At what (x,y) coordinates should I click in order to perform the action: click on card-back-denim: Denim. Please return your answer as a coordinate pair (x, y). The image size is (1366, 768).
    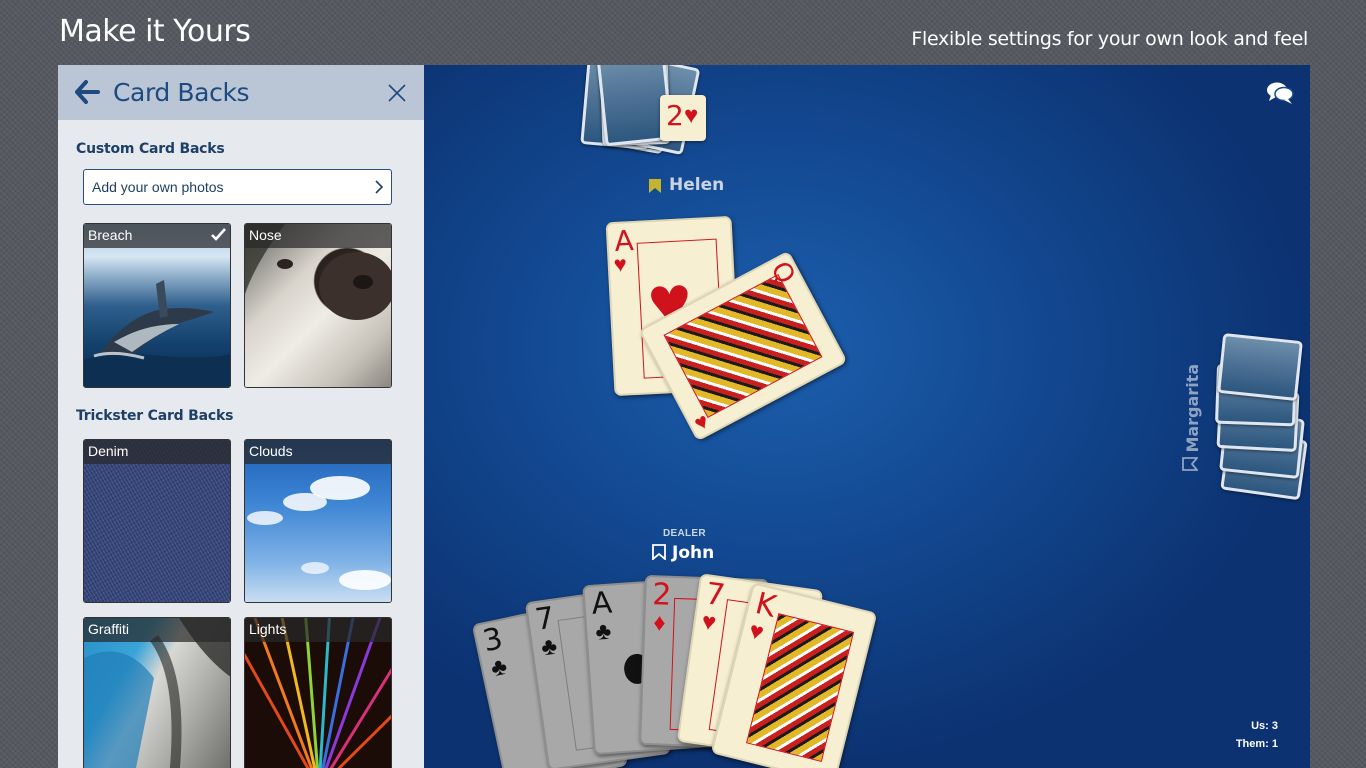
    Looking at the image, I should click on (157, 521).